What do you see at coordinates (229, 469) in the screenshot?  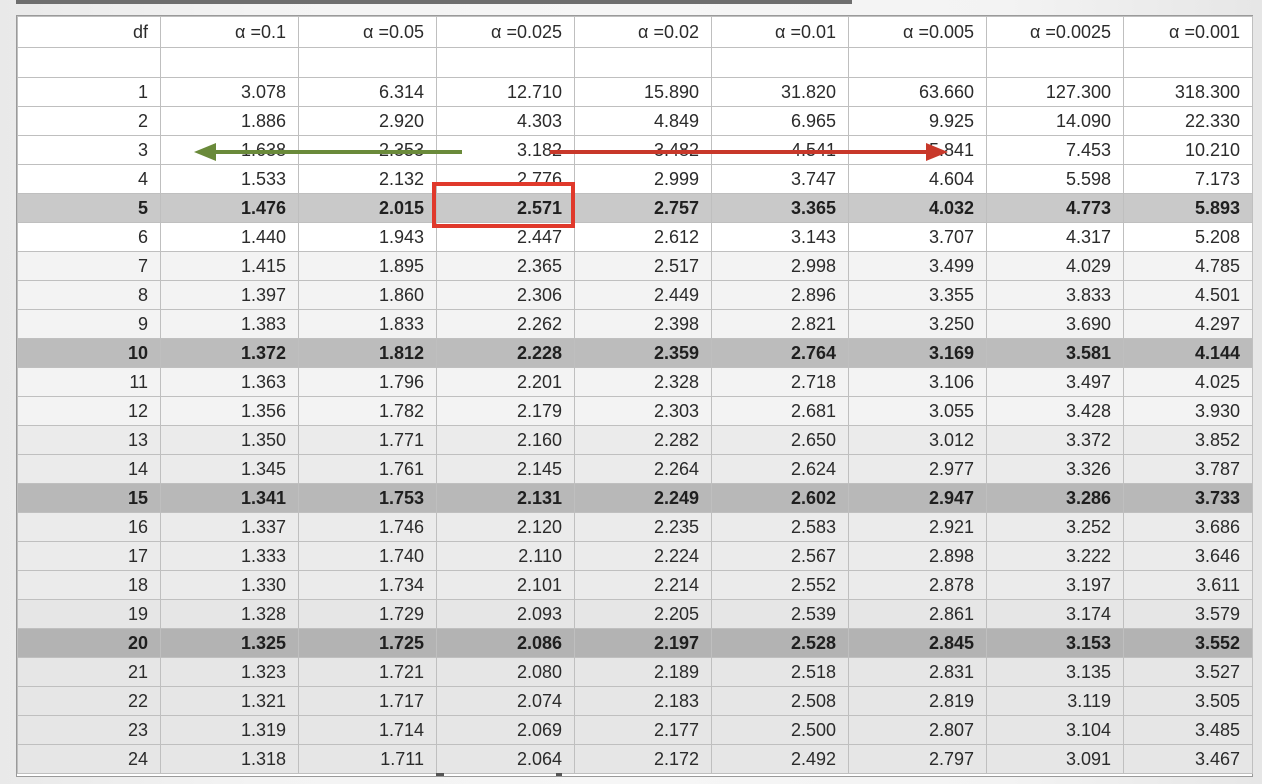 I see `critical-value-cell: 1.345` at bounding box center [229, 469].